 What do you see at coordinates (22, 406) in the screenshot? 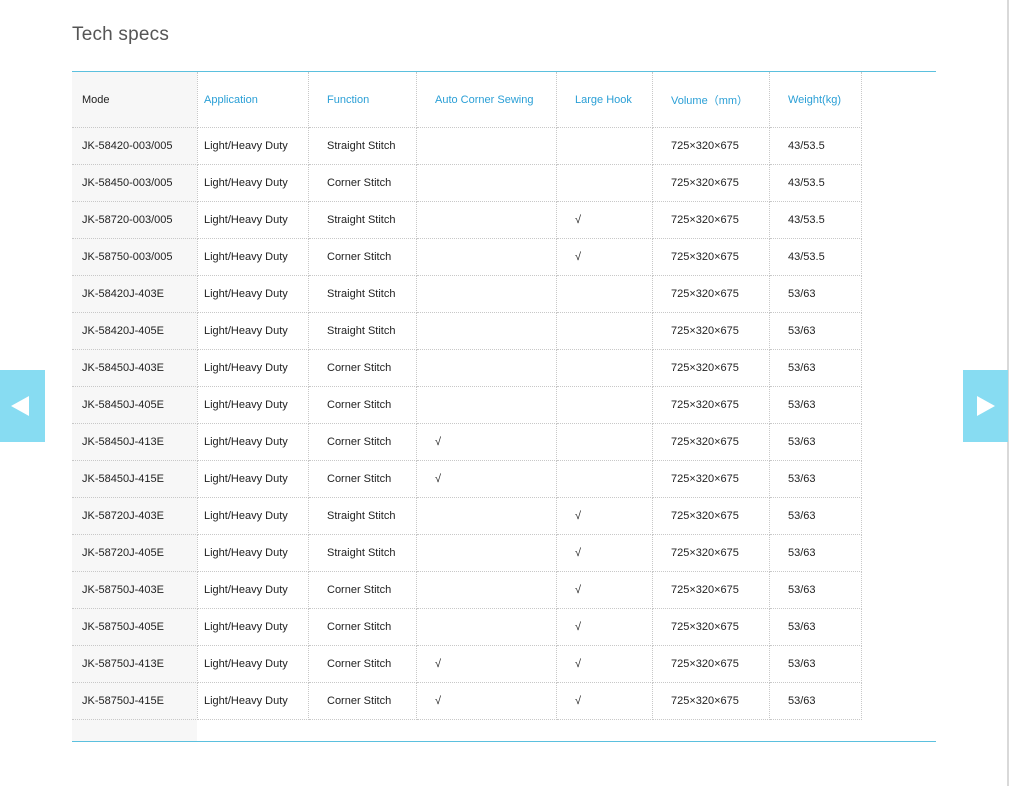
I see `previous-arrow-button` at bounding box center [22, 406].